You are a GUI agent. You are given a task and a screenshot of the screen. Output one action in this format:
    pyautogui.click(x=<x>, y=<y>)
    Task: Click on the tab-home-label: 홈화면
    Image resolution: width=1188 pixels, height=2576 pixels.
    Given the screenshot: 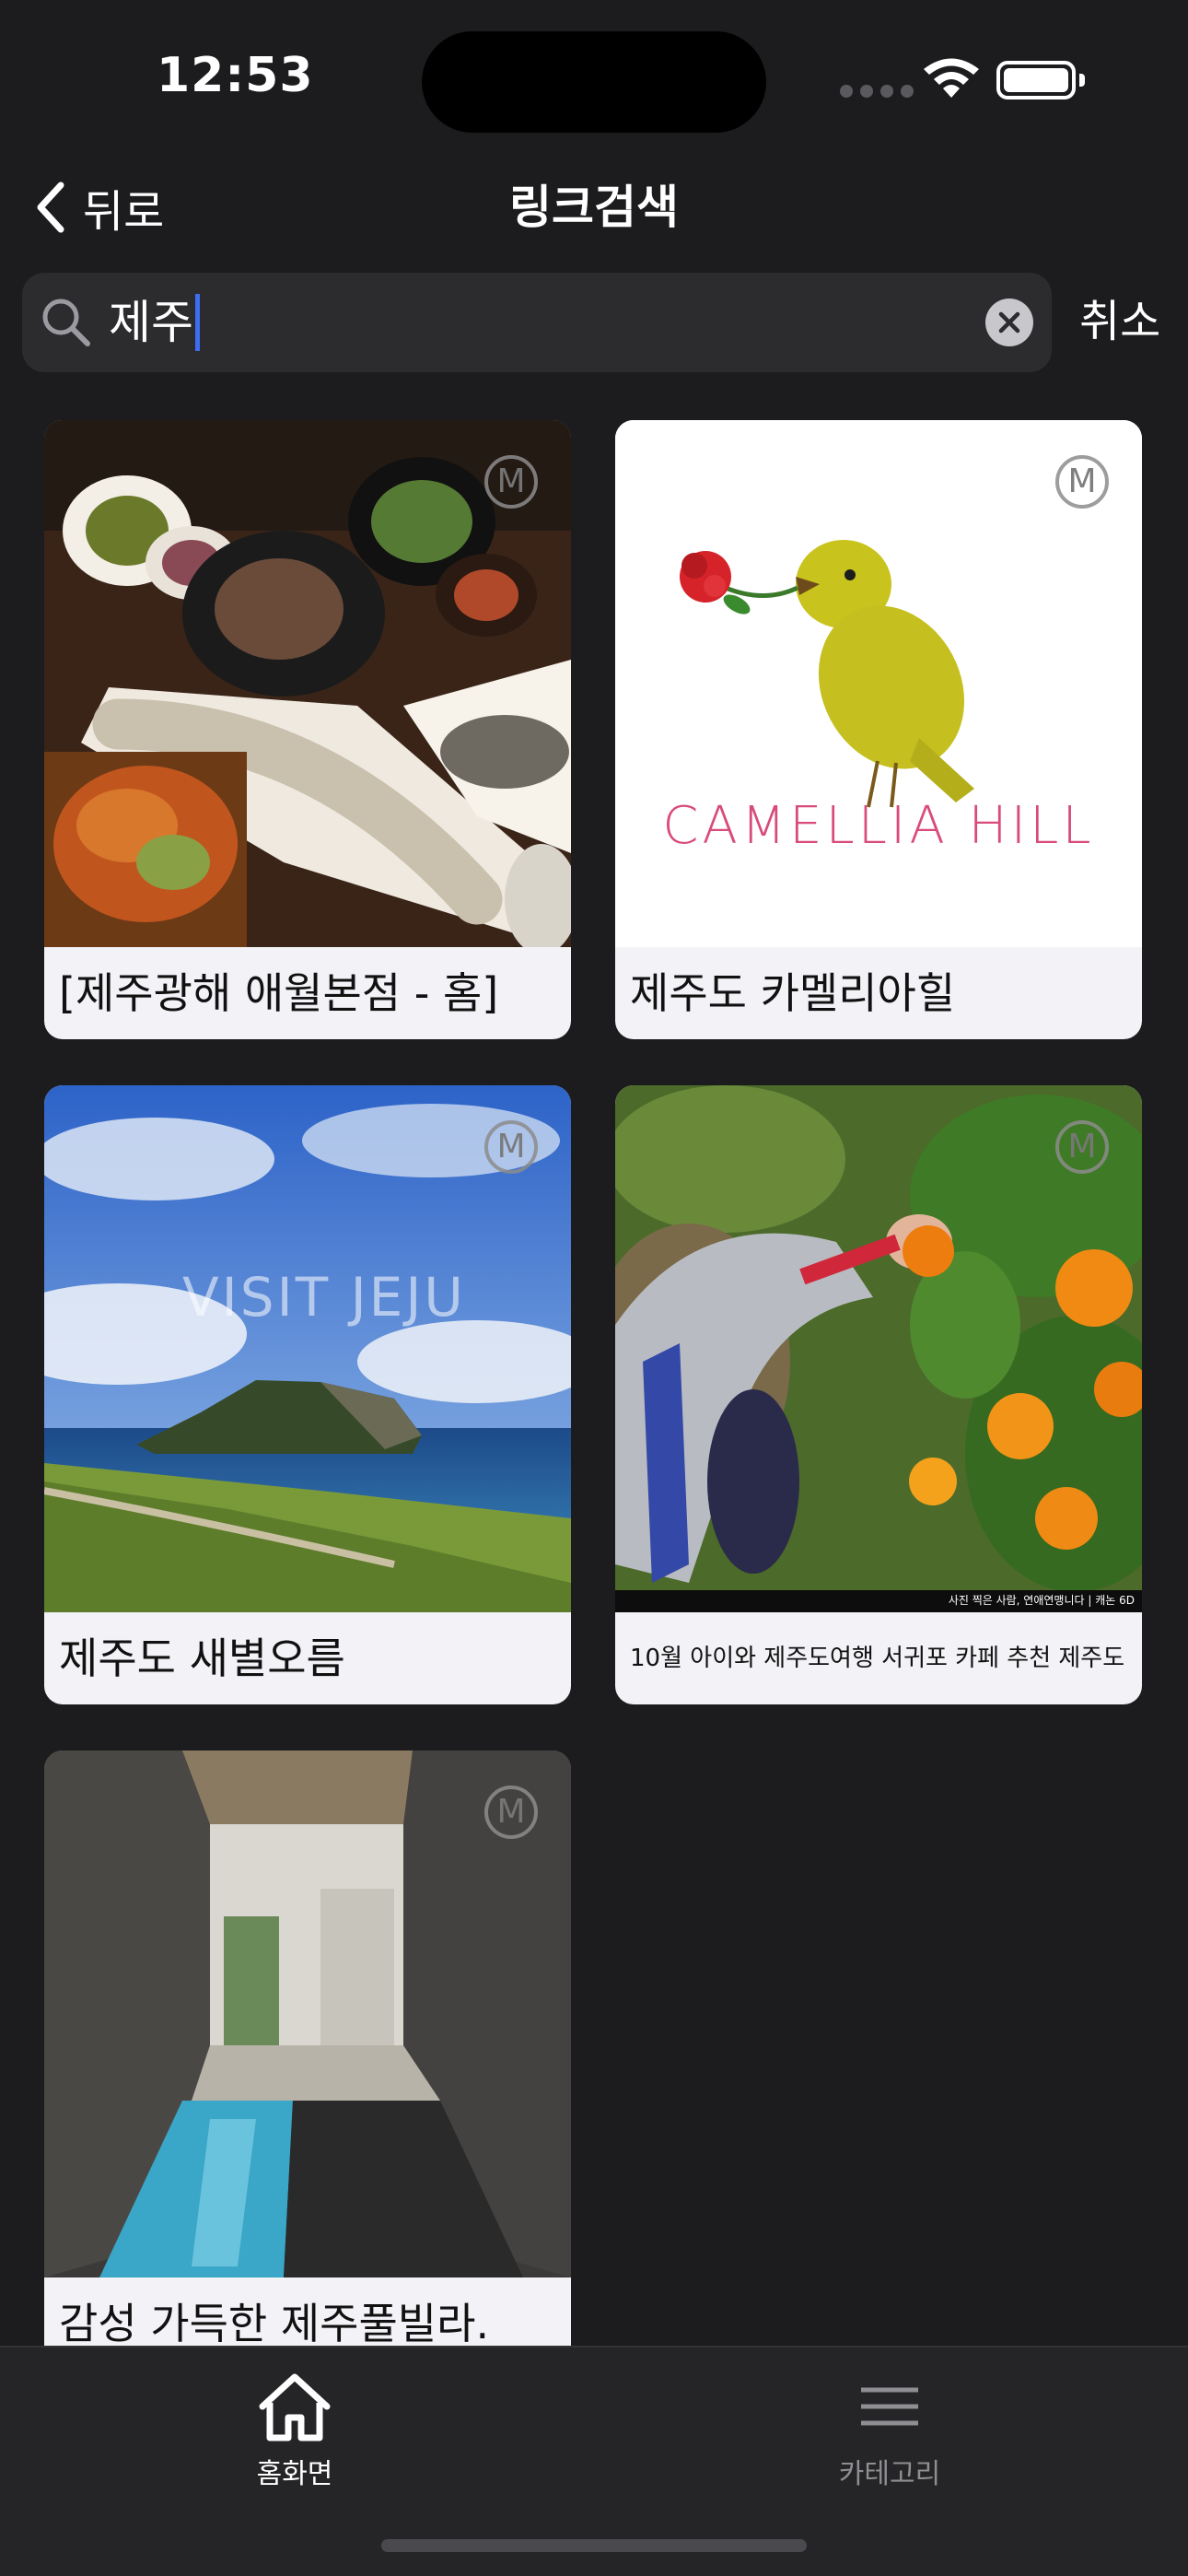 What is the action you would take?
    pyautogui.click(x=294, y=2474)
    